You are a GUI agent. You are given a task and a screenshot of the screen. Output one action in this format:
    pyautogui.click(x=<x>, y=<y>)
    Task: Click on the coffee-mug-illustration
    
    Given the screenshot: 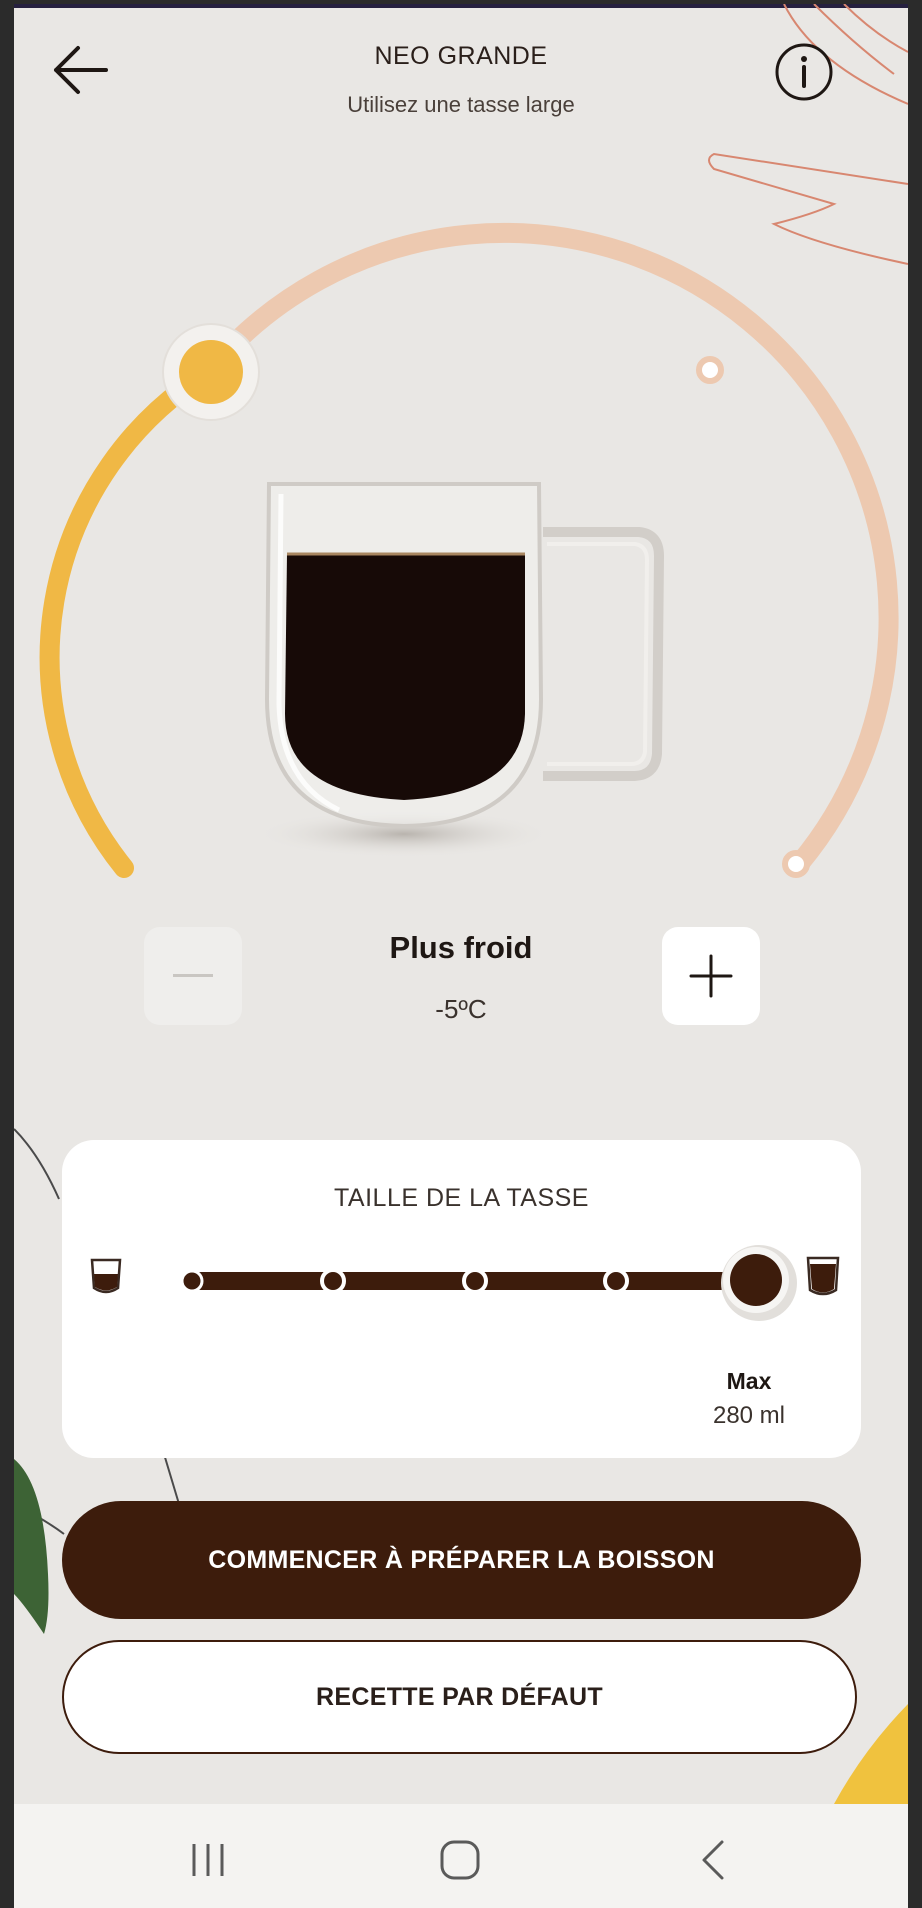 What is the action you would take?
    pyautogui.click(x=459, y=670)
    